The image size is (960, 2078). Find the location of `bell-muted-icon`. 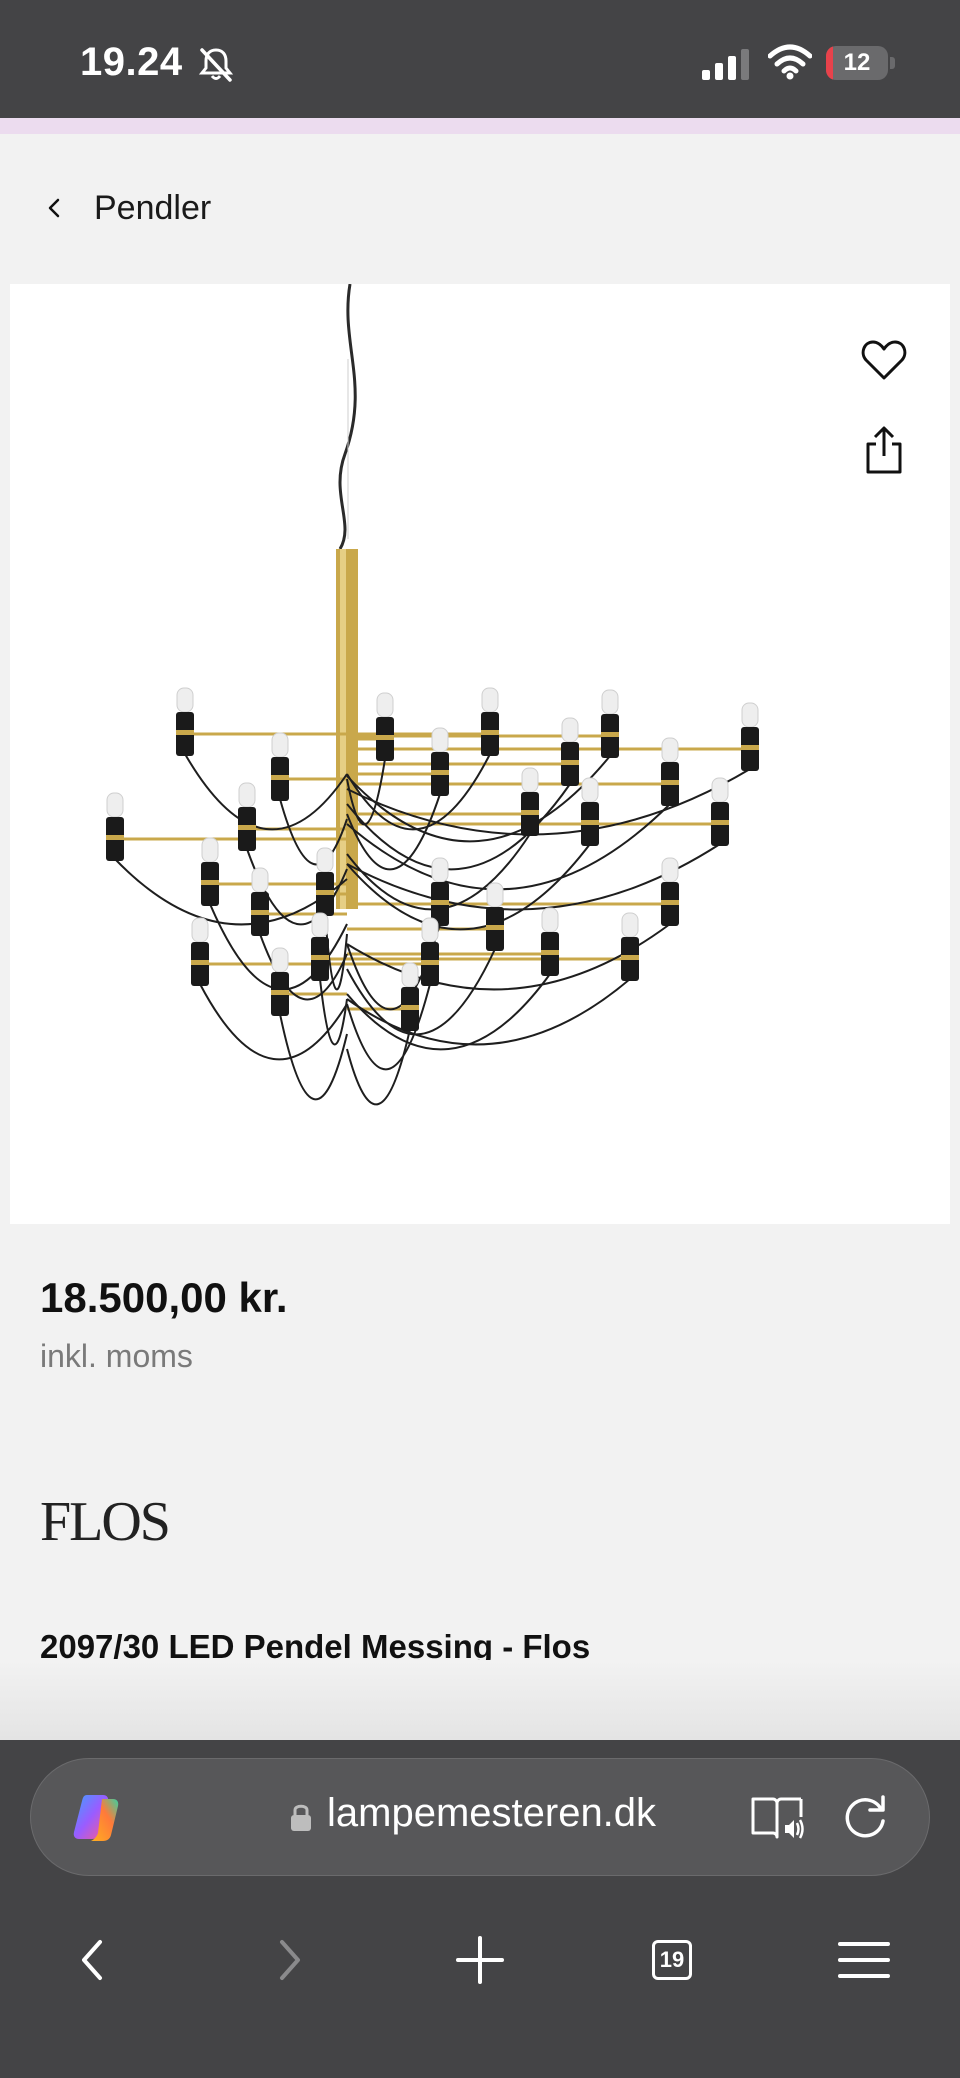

bell-muted-icon is located at coordinates (216, 65).